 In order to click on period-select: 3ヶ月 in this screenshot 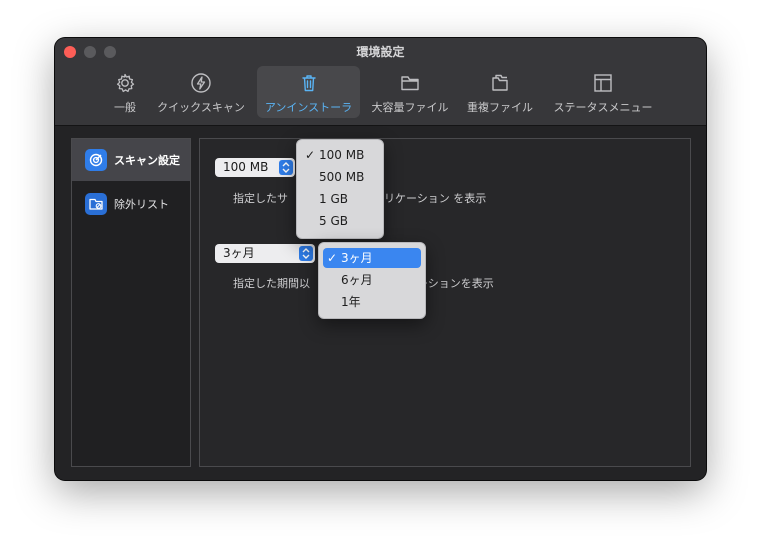, I will do `click(265, 253)`.